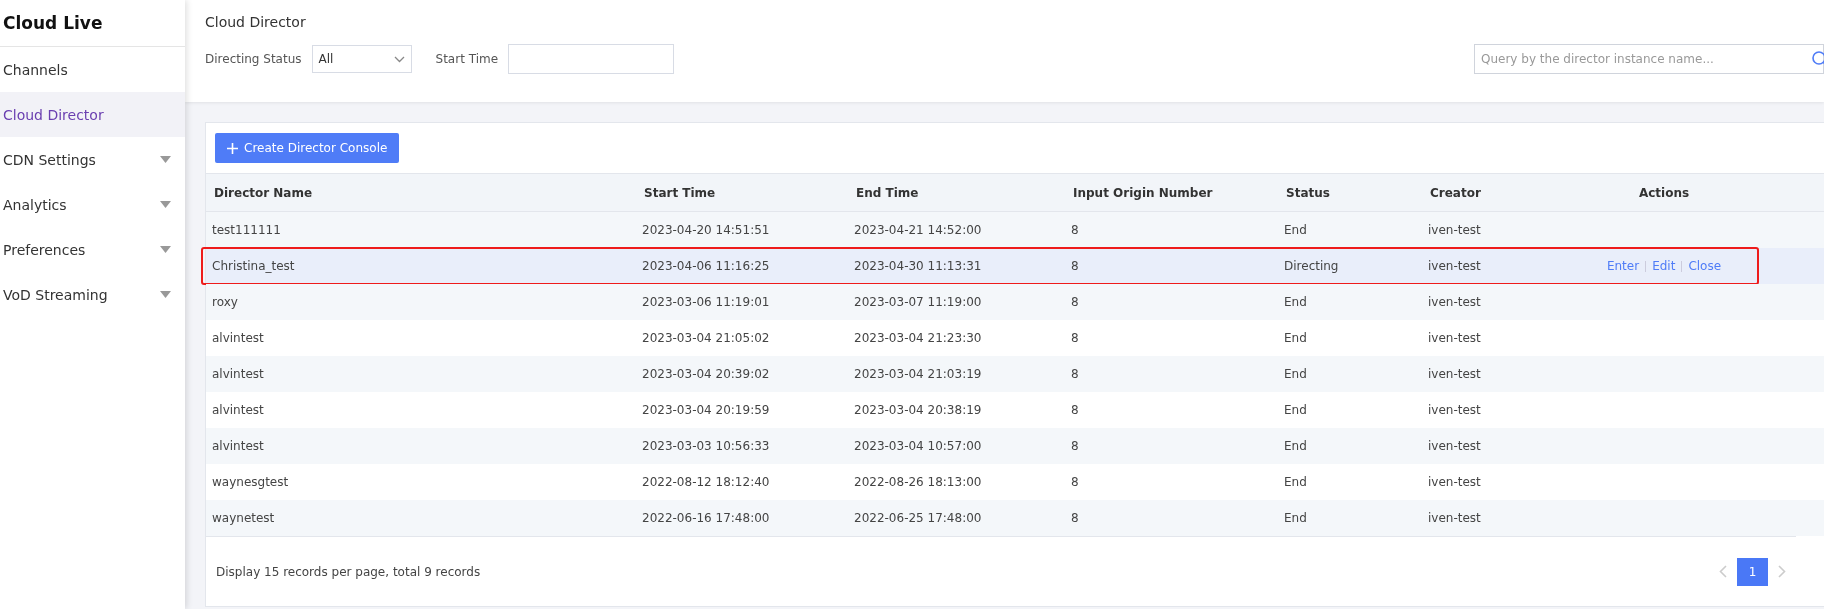  Describe the element at coordinates (361, 59) in the screenshot. I see `status-select: All` at that location.